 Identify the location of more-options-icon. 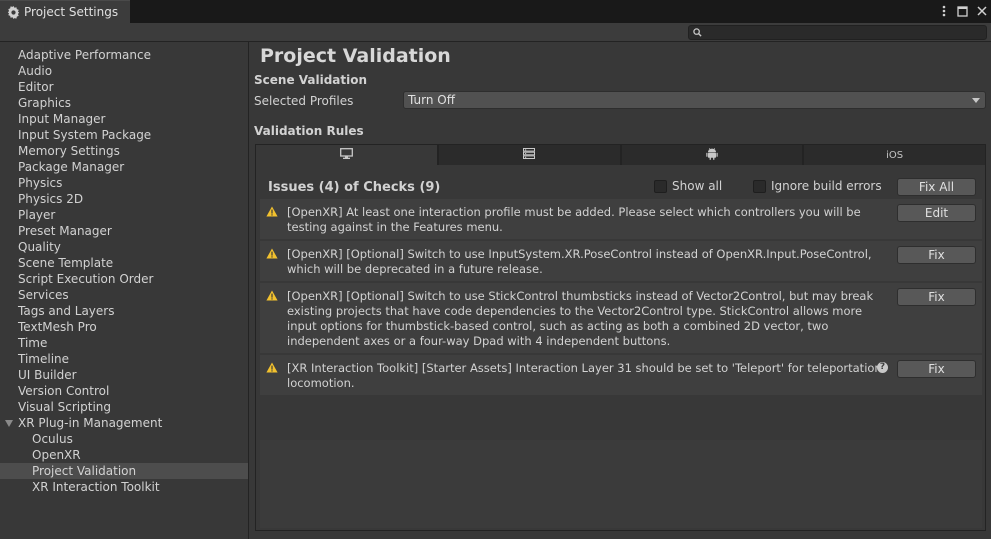
(943, 11).